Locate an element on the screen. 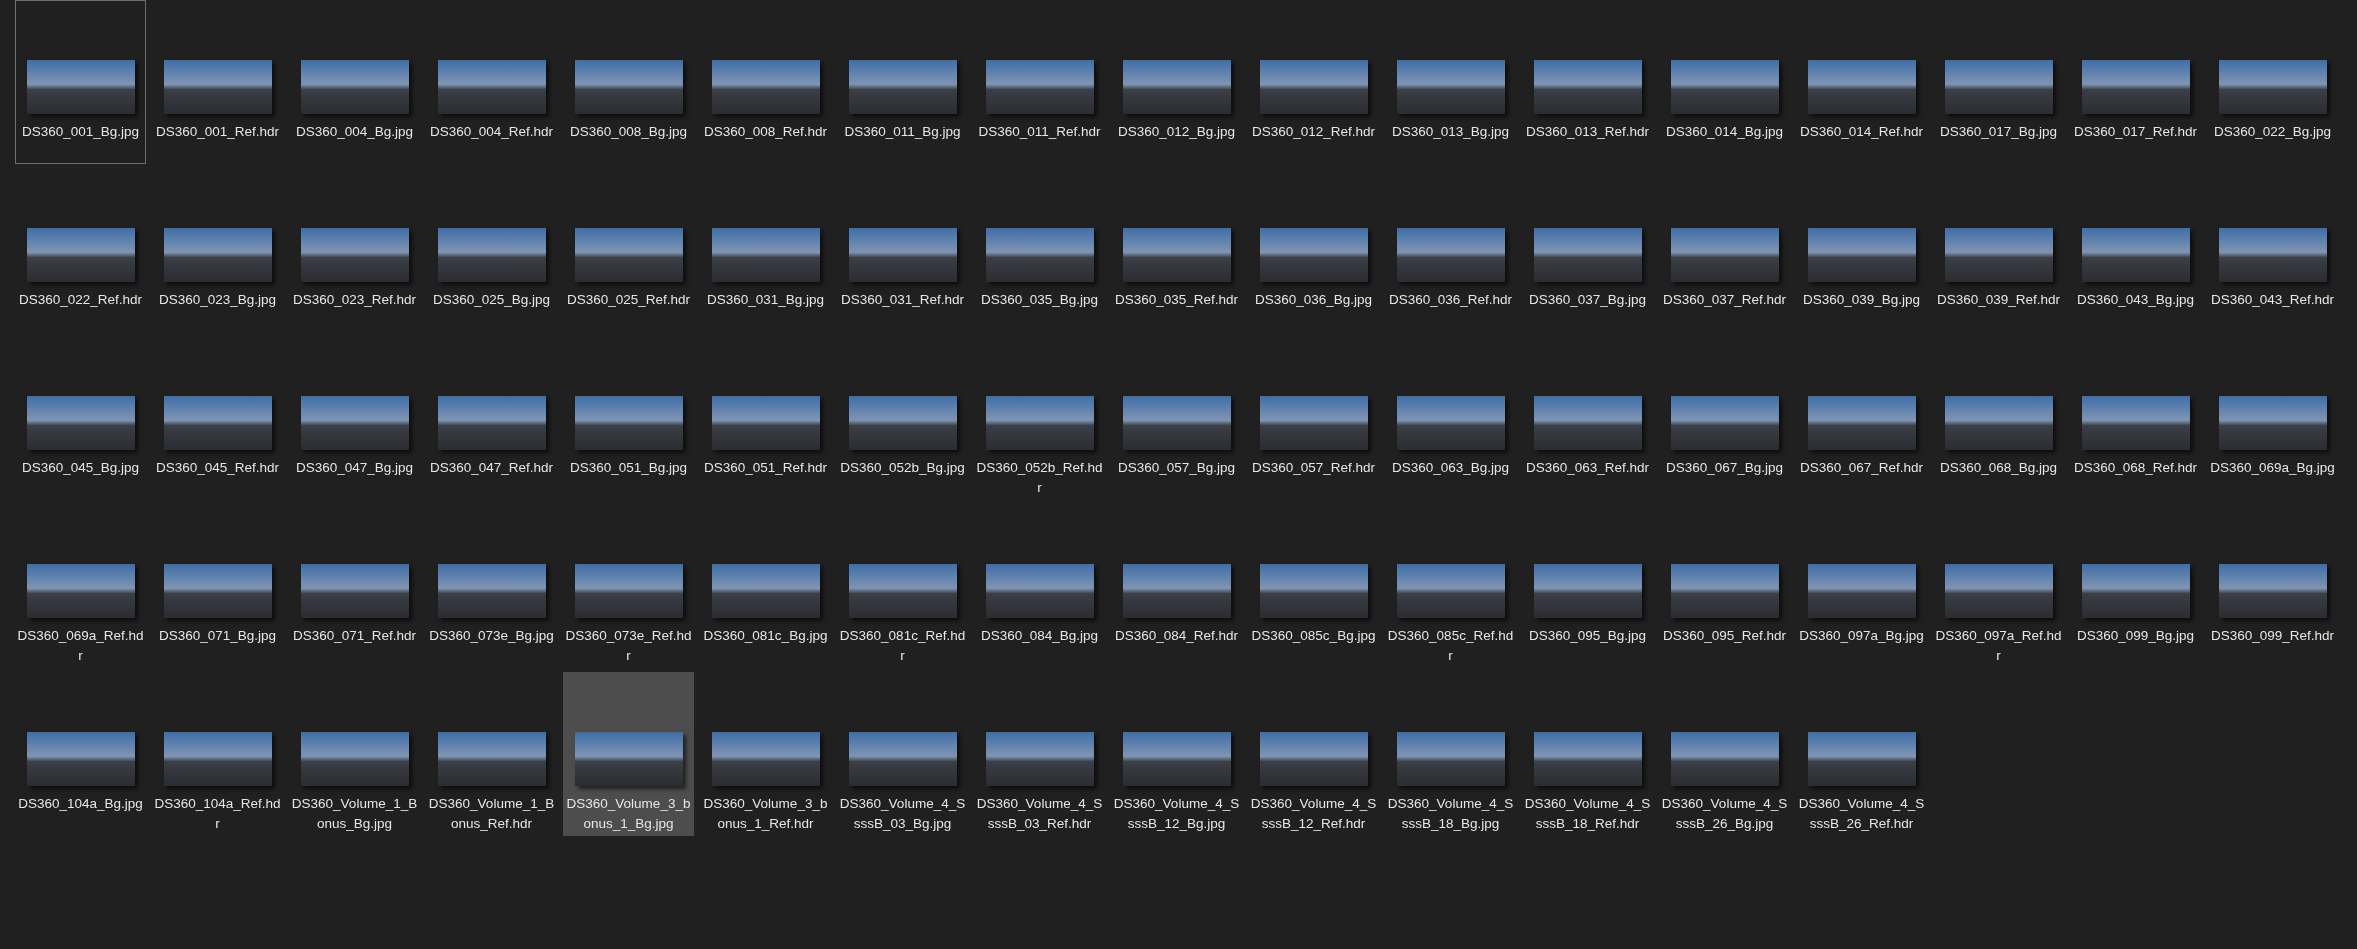 This screenshot has height=949, width=2357. file-item: DS360_Volume_4_SsssB_26_Ref.hdr is located at coordinates (1861, 754).